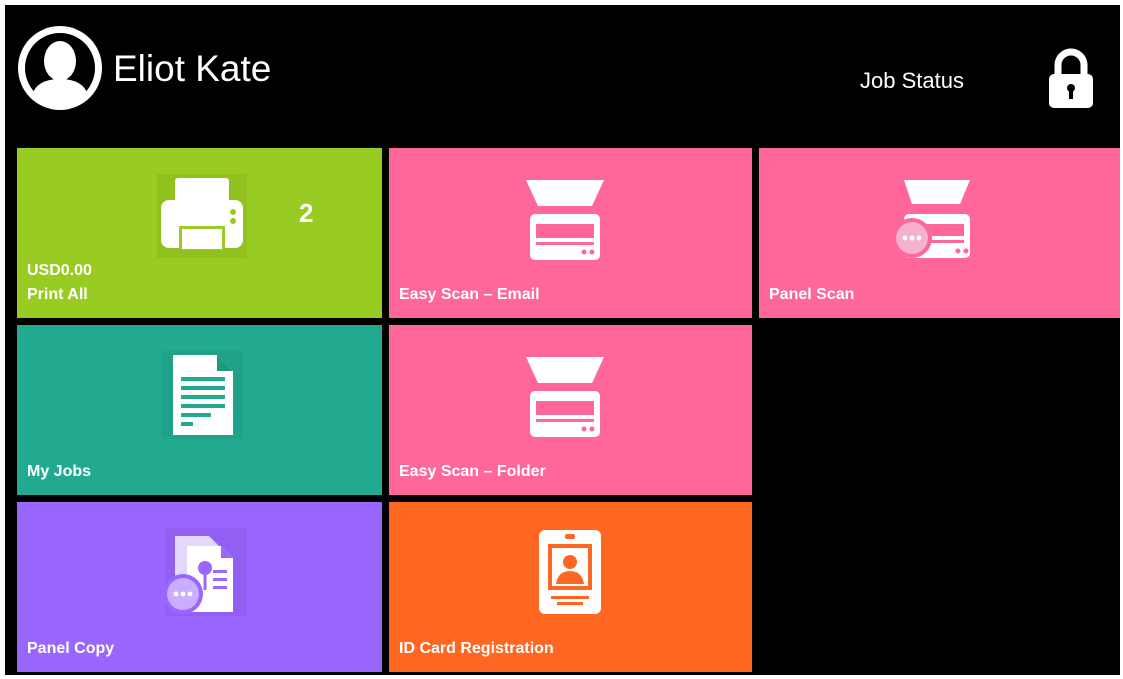  Describe the element at coordinates (57, 294) in the screenshot. I see `print-all-label: Print All` at that location.